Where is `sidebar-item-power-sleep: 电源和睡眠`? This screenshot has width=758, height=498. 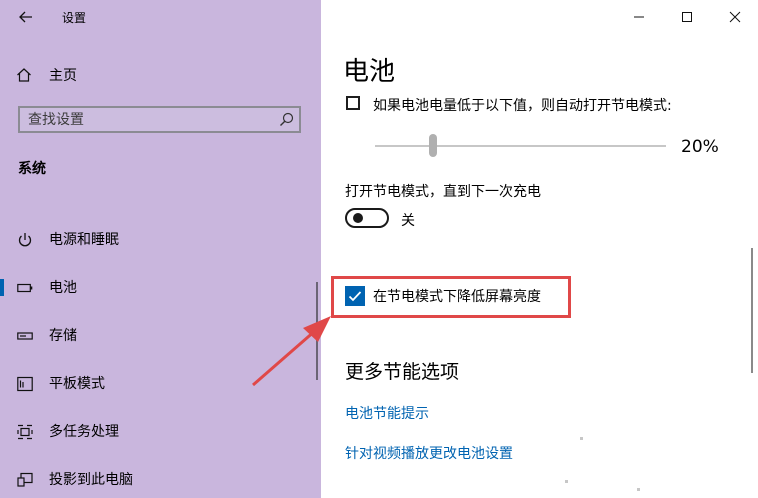 sidebar-item-power-sleep: 电源和睡眠 is located at coordinates (160, 239).